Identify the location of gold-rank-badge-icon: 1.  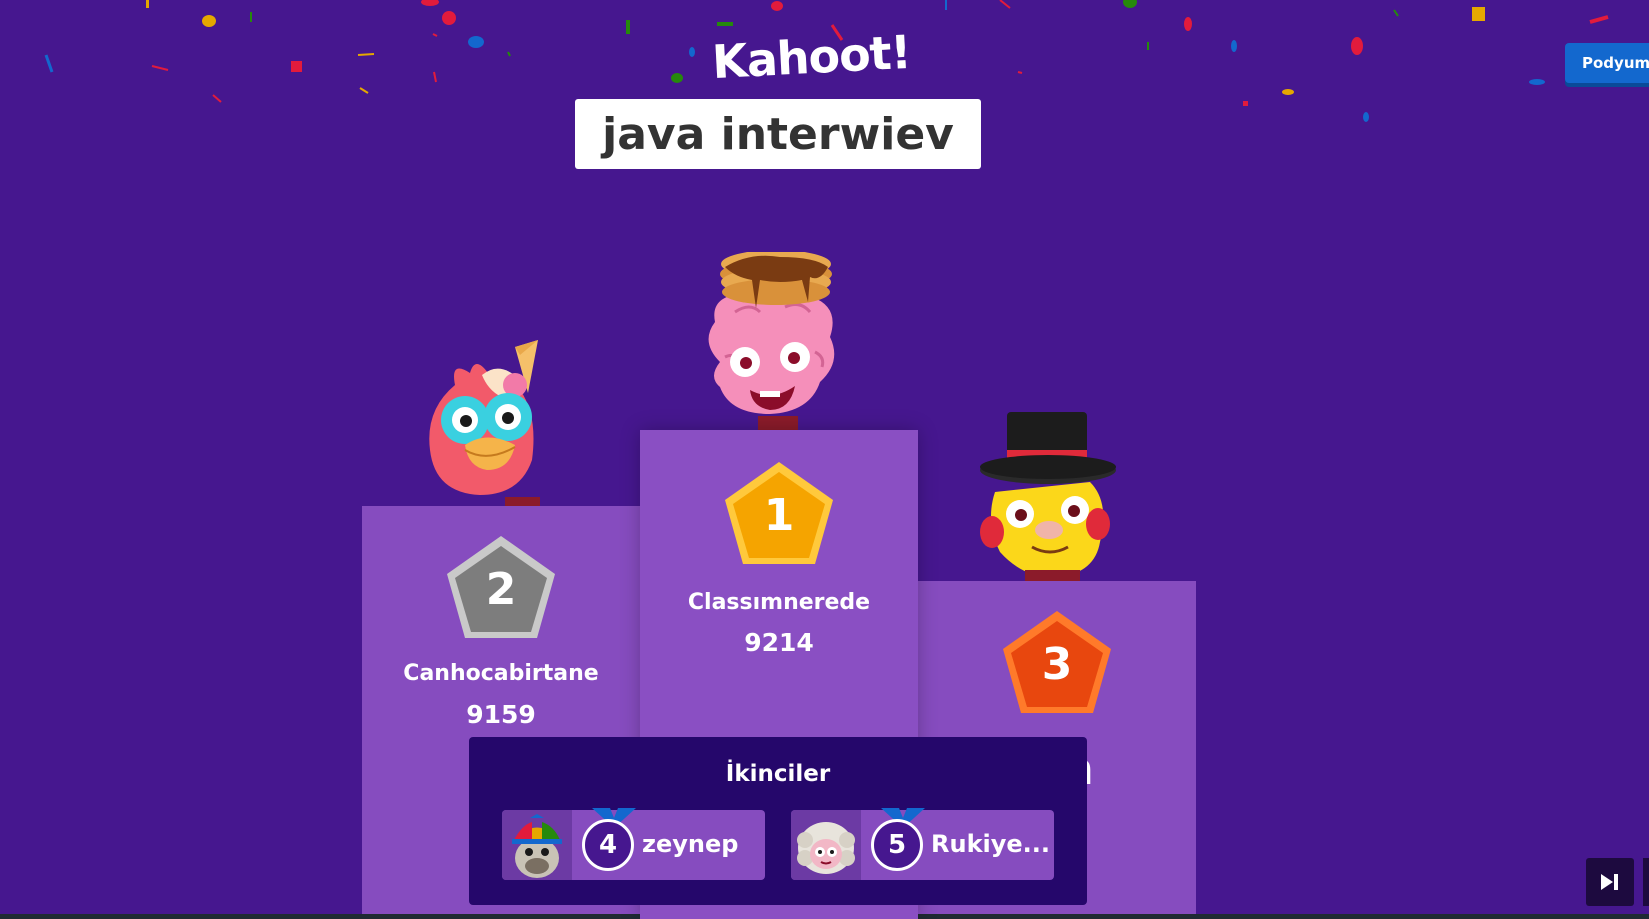
(779, 513).